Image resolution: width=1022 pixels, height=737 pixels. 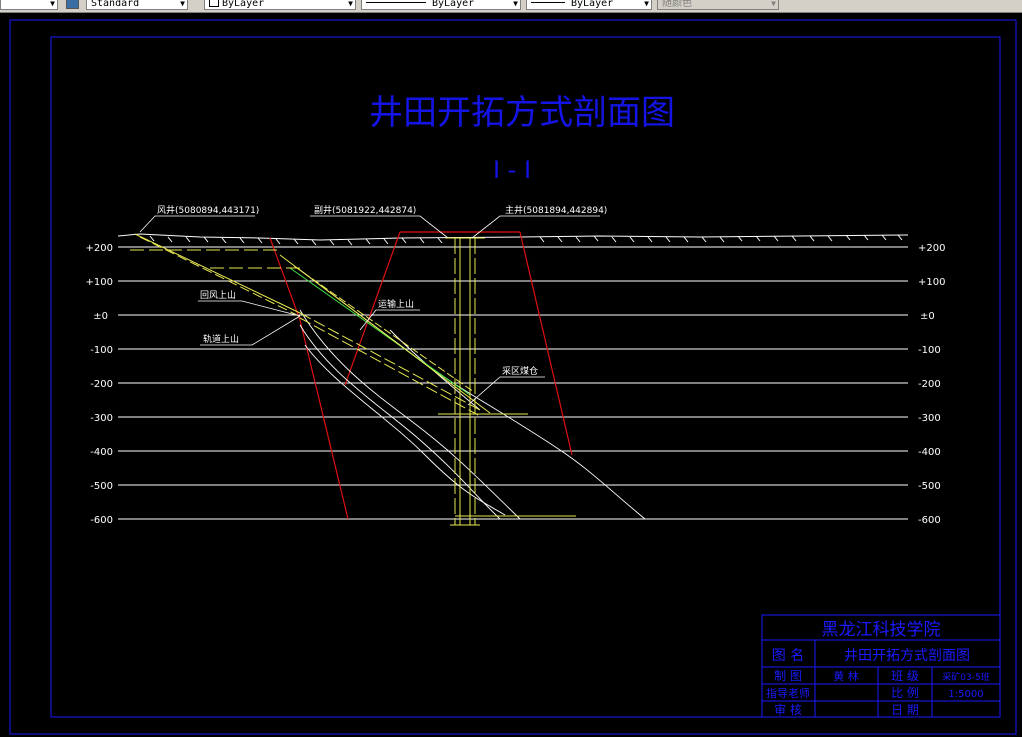 What do you see at coordinates (390, 361) in the screenshot?
I see `return-air-incline-a` at bounding box center [390, 361].